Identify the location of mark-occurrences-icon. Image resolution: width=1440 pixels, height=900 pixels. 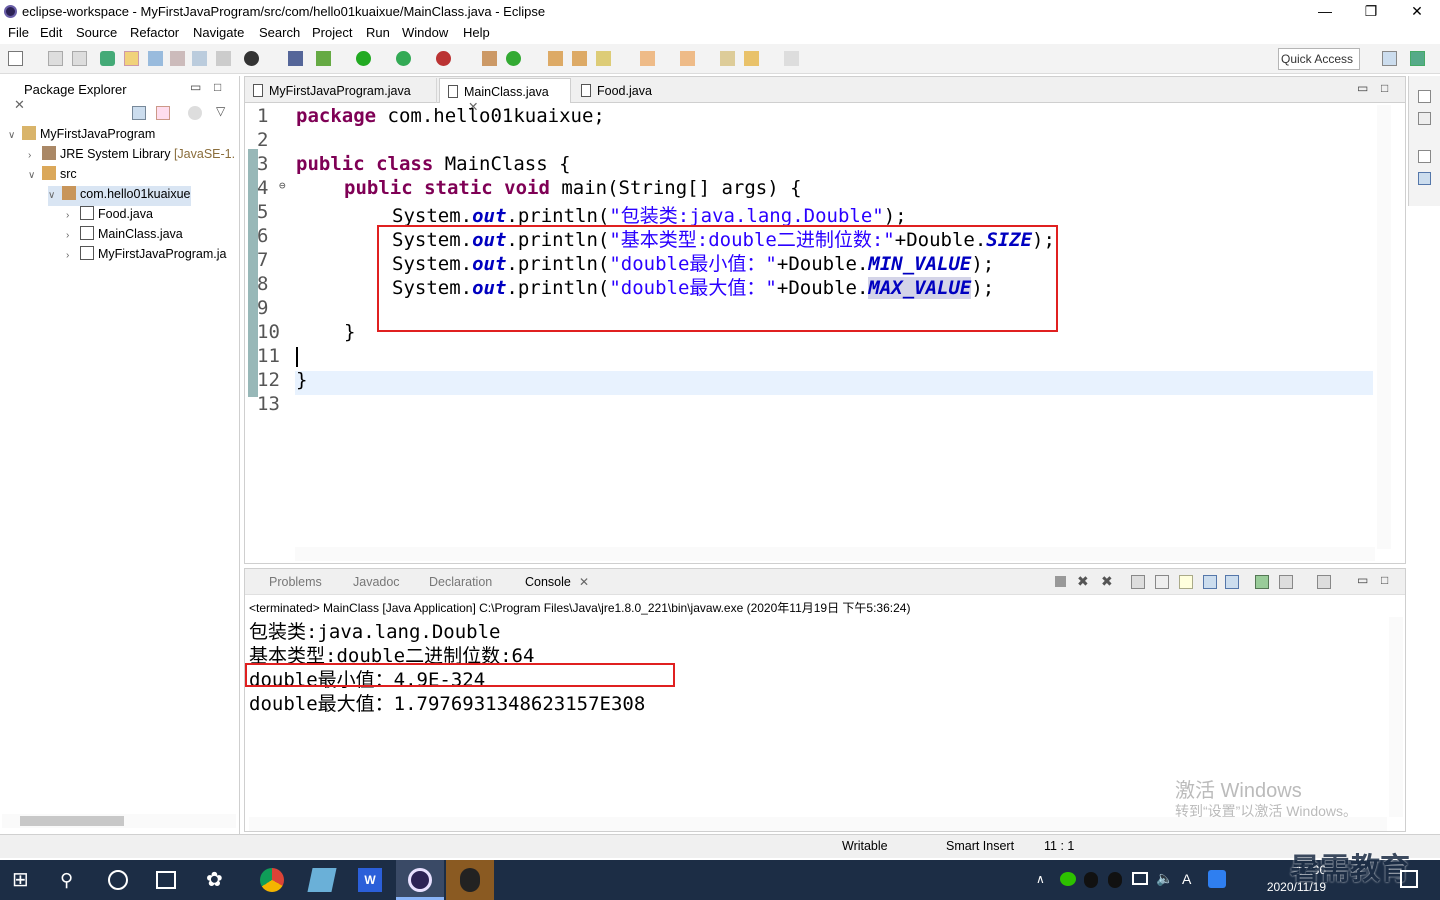
(131, 58).